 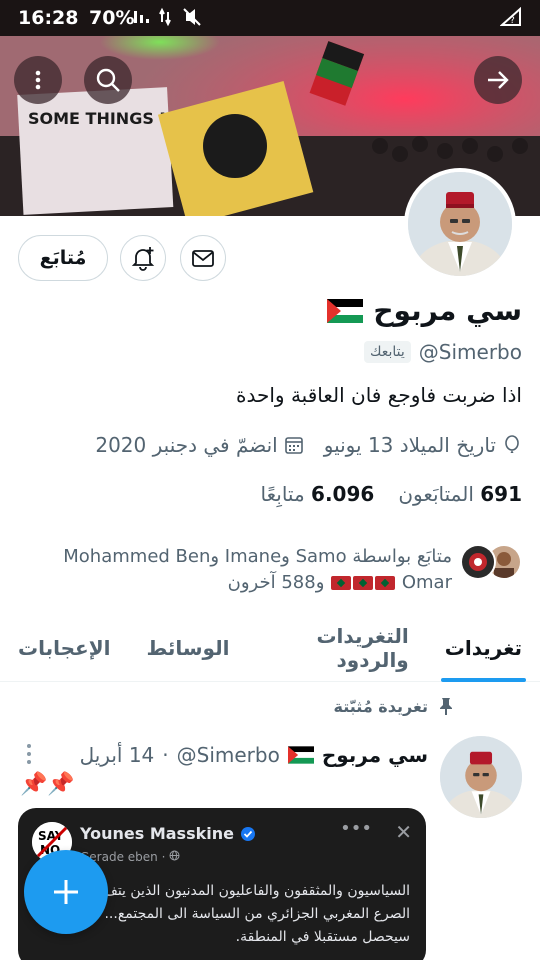 I want to click on following-button: مُتابَع, so click(x=63, y=258).